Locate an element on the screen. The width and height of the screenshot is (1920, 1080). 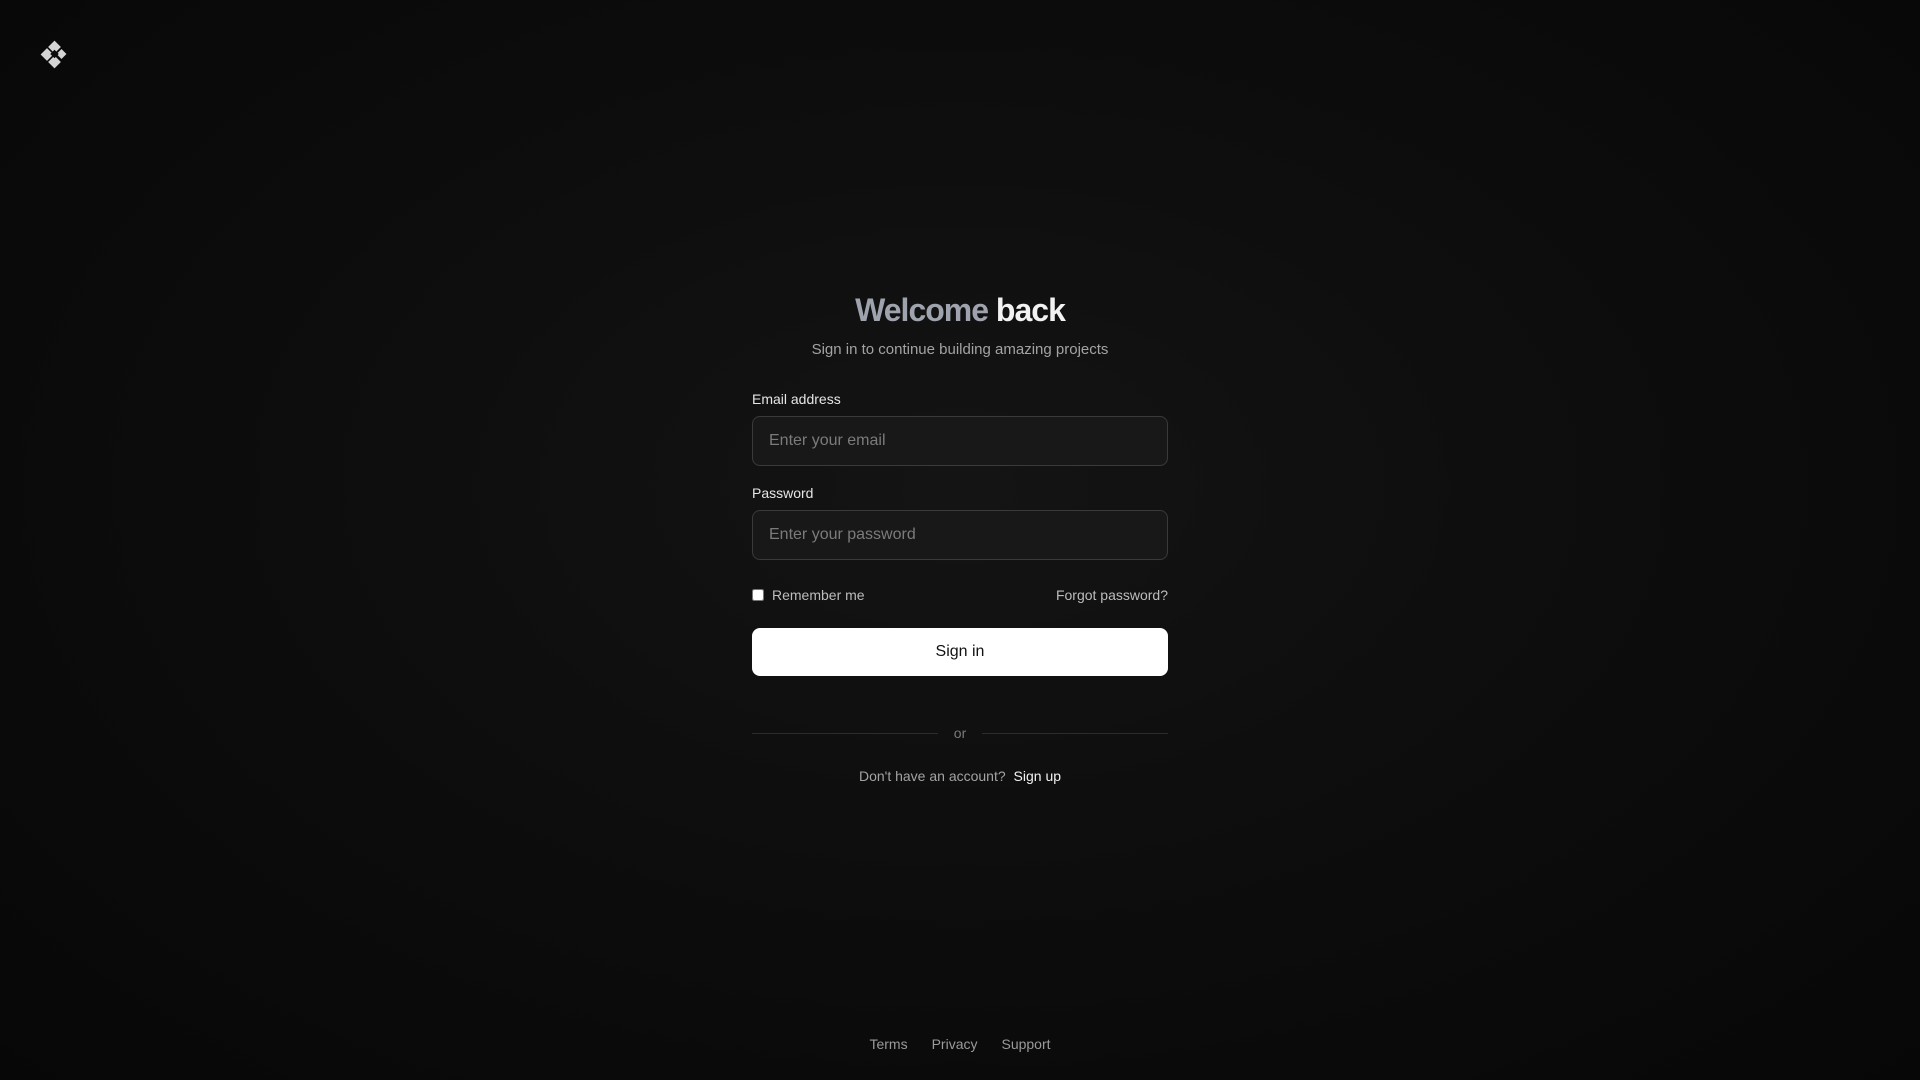
sign-up-link: Sign up is located at coordinates (1037, 776).